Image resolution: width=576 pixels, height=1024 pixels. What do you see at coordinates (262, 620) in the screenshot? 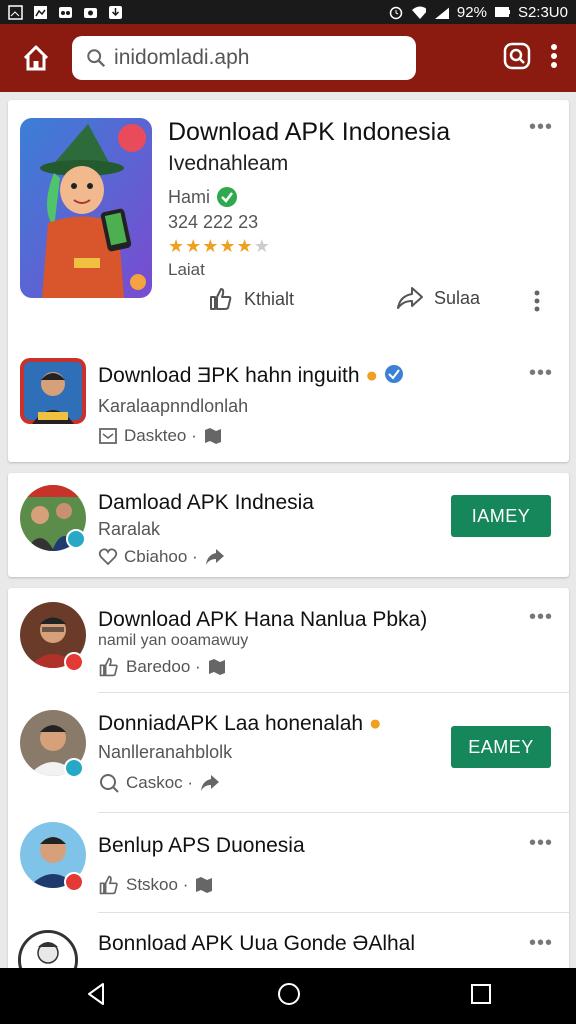
I see `item-title: Download APK Hana Nanlua Pbka)` at bounding box center [262, 620].